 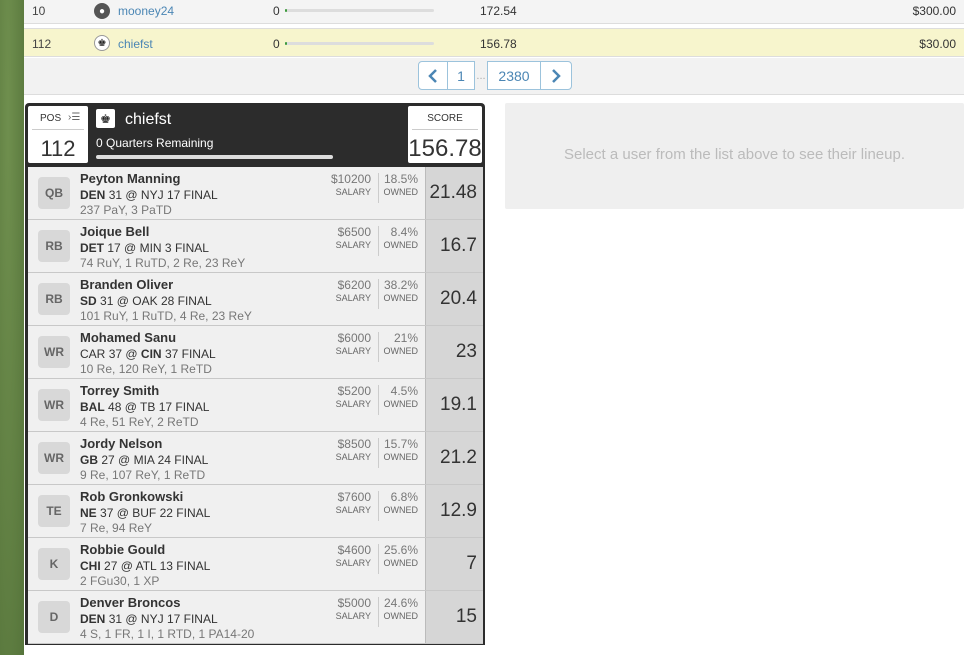 I want to click on salary-value: $6000, so click(x=354, y=338).